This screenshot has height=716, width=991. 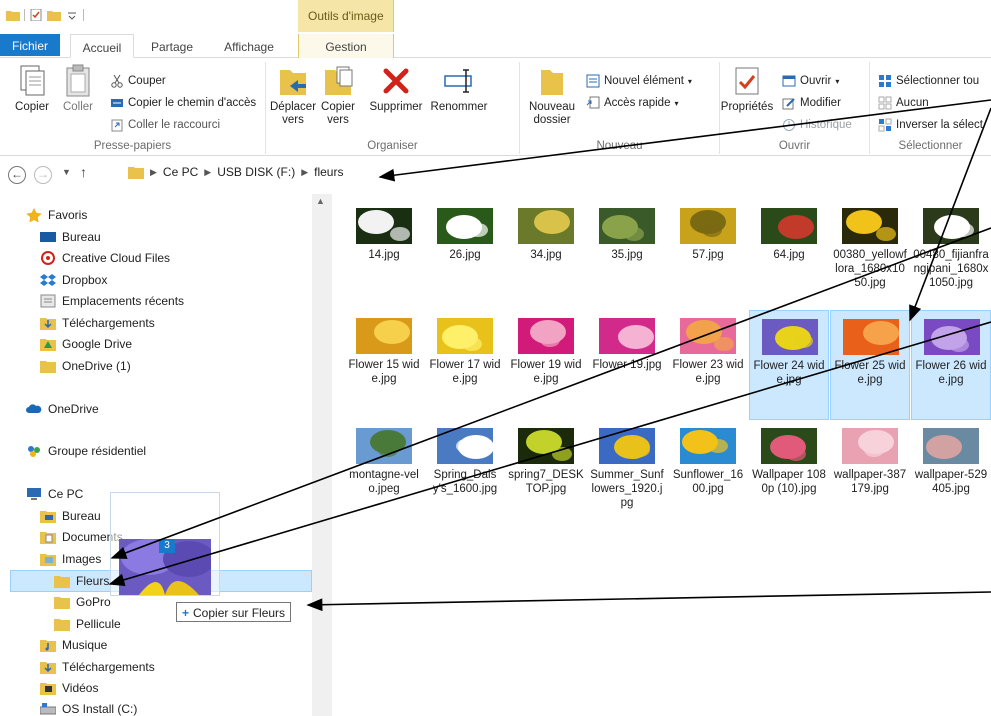 What do you see at coordinates (48, 517) in the screenshot?
I see `desktop-folder-icon` at bounding box center [48, 517].